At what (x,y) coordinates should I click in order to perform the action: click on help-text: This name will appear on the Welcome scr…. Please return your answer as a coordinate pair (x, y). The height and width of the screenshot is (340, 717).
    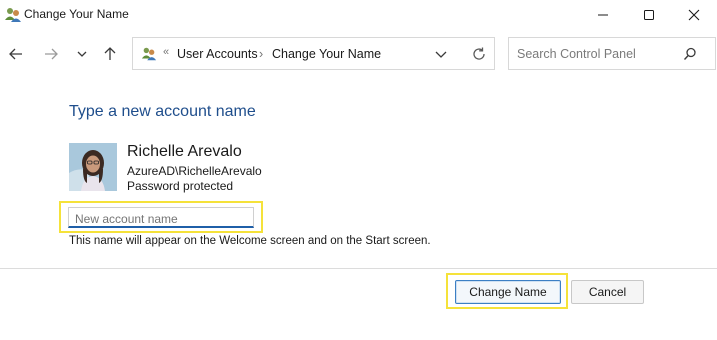
    Looking at the image, I should click on (250, 241).